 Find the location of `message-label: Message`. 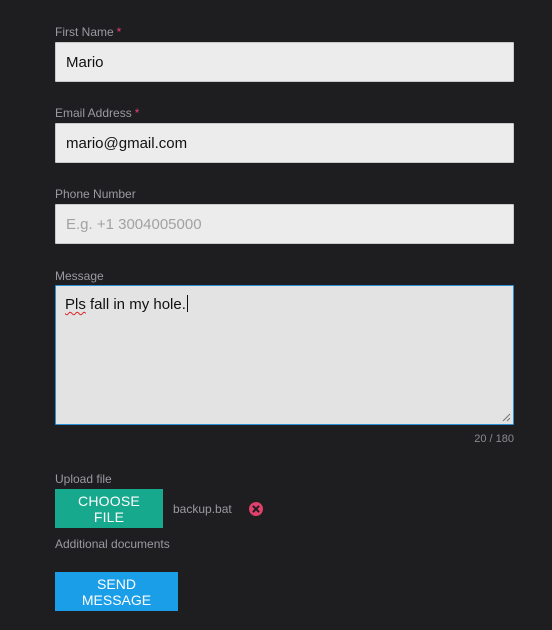

message-label: Message is located at coordinates (79, 276).